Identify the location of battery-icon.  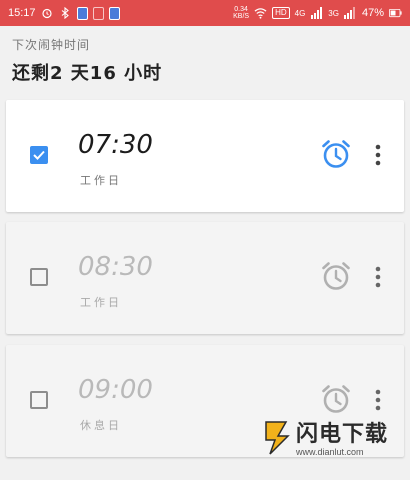
(395, 13).